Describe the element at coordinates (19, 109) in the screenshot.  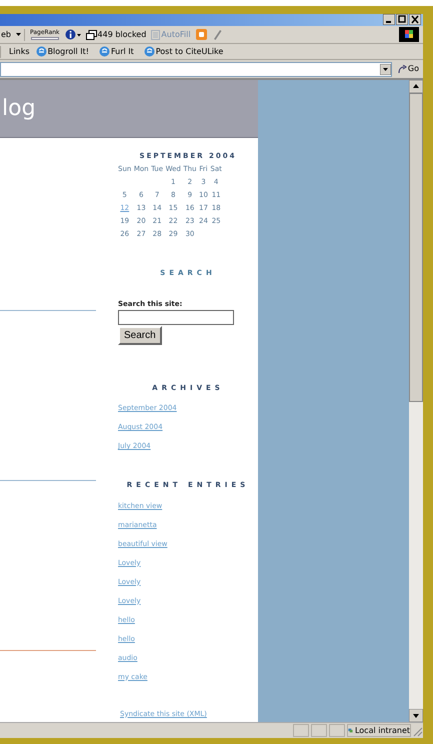
I see `blog-title: log` at that location.